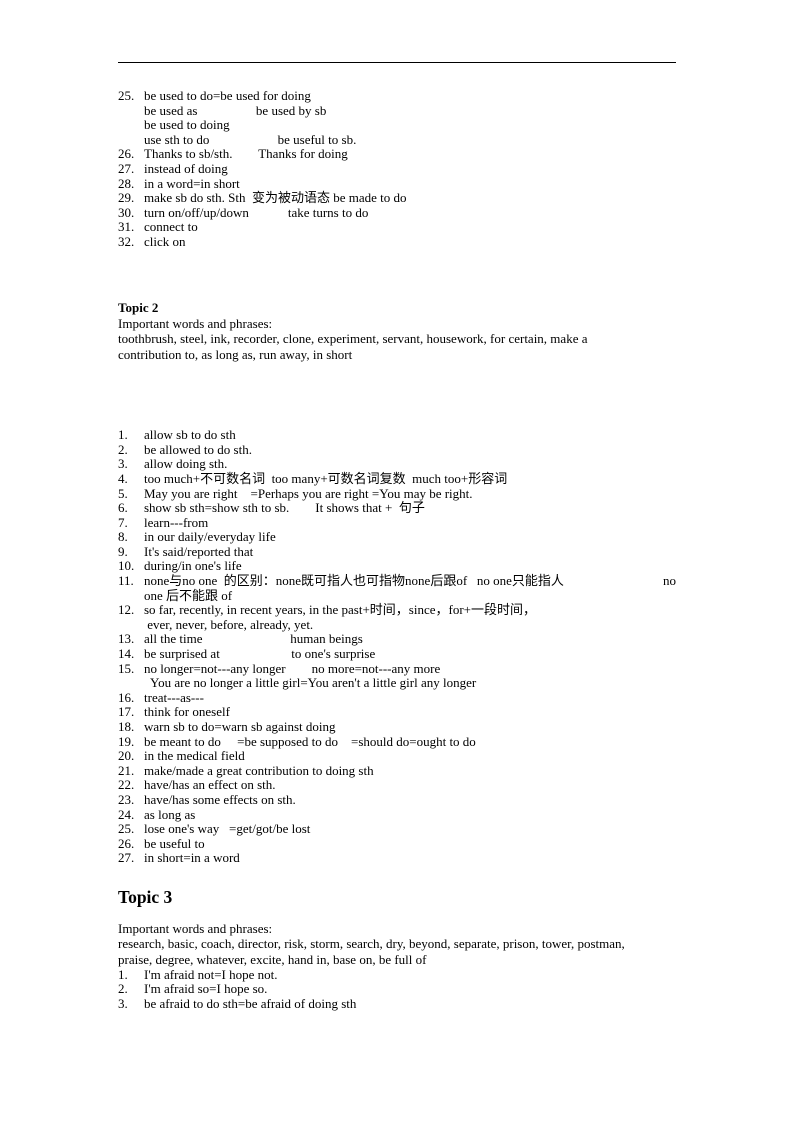 The height and width of the screenshot is (1123, 794). Describe the element at coordinates (253, 639) in the screenshot. I see `list-item-text: all the time human beings` at that location.